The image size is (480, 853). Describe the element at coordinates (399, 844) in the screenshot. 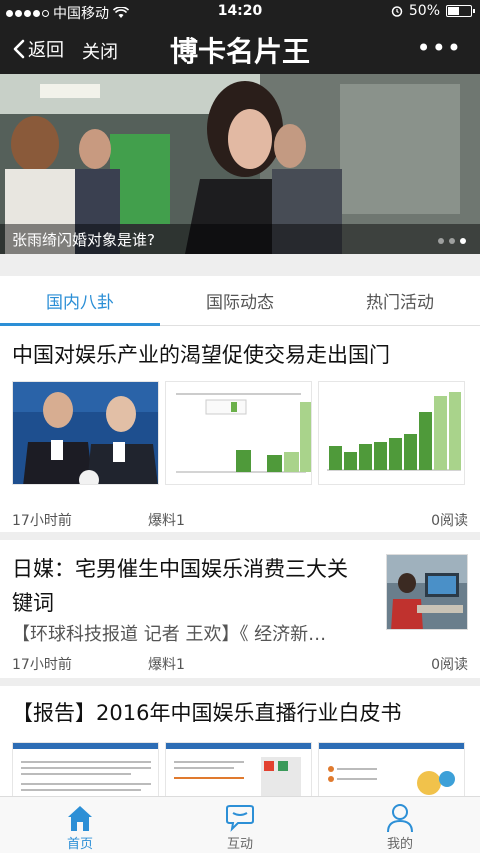

I see `bottom-tab-label: 我的` at that location.